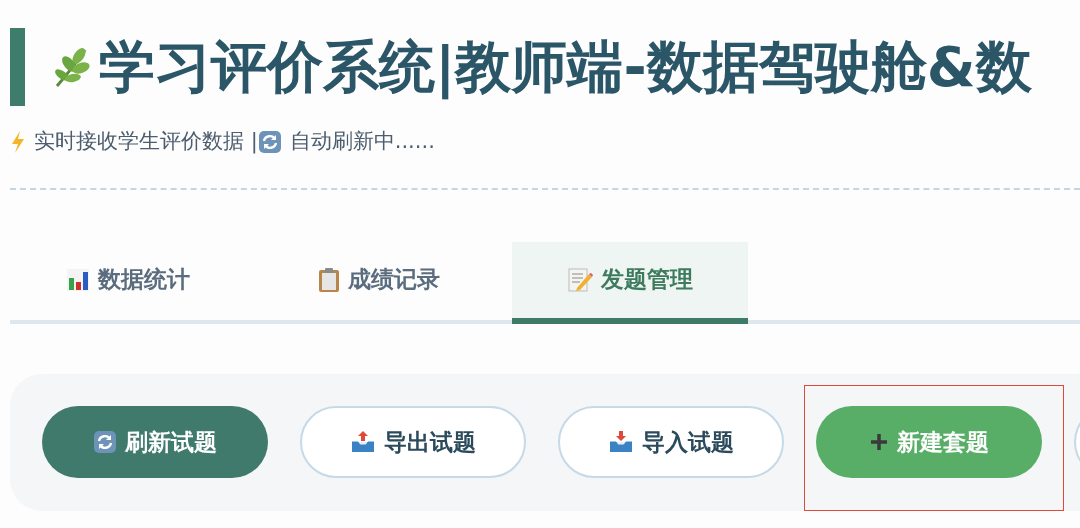 This screenshot has width=1080, height=528. I want to click on lightning-icon, so click(18, 141).